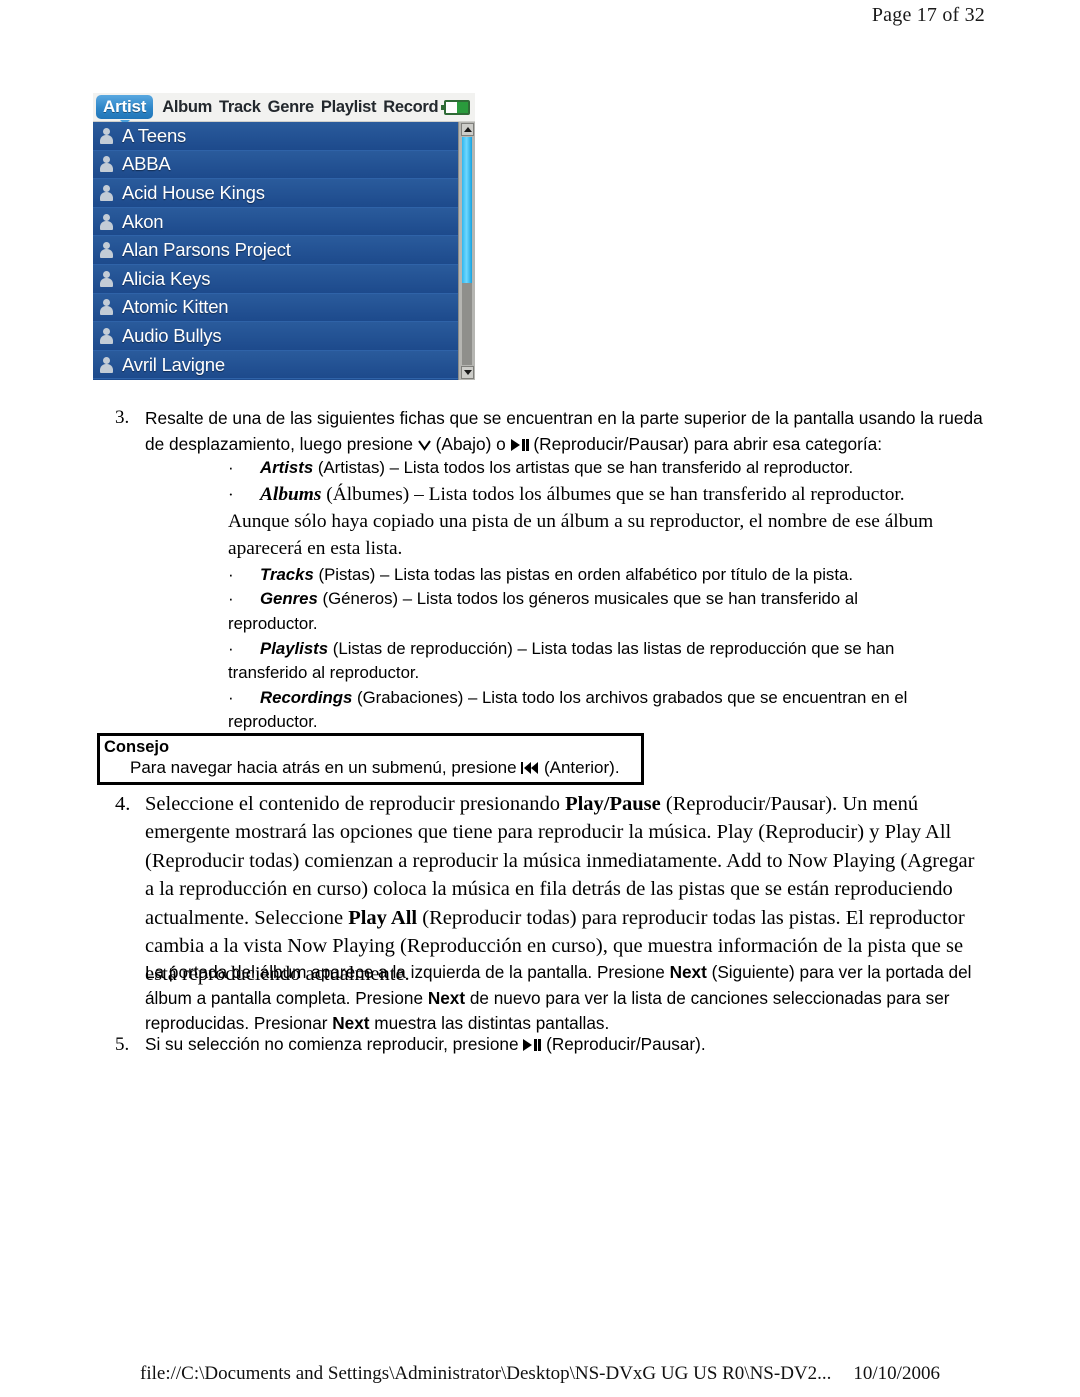 Image resolution: width=1080 pixels, height=1397 pixels. I want to click on list-item: Akon, so click(275, 222).